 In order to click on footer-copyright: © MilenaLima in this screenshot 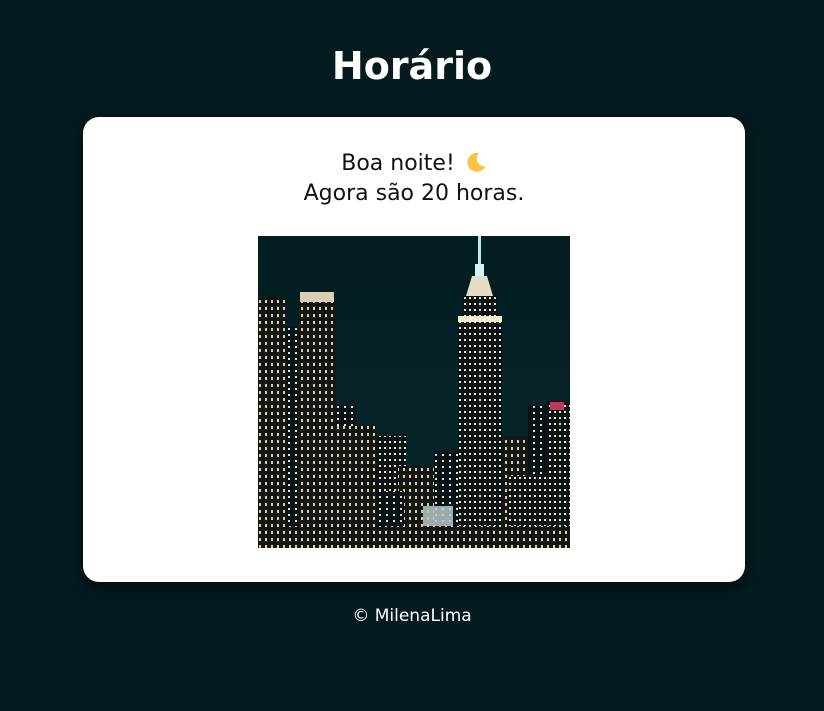, I will do `click(412, 616)`.